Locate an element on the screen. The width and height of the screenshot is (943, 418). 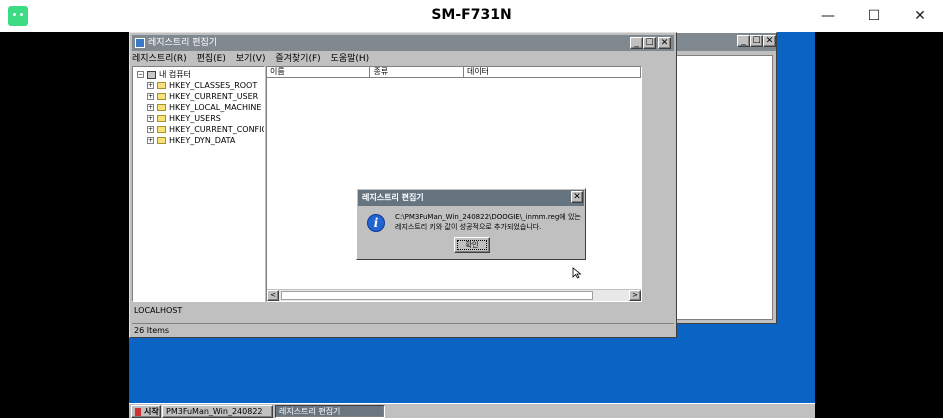
mouse-cursor-icon is located at coordinates (577, 273).